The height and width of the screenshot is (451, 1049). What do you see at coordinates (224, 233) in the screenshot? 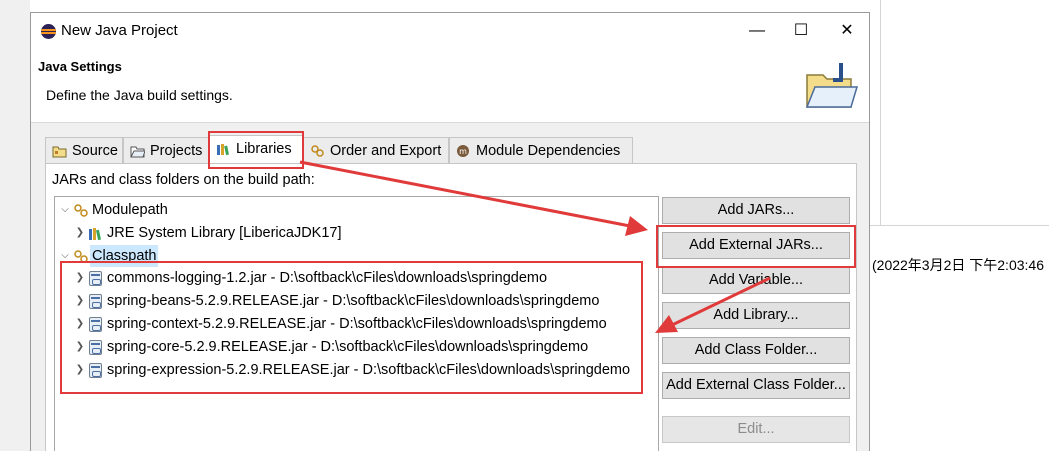
I see `tree-label: JRE System Library [LibericaJDK17]` at bounding box center [224, 233].